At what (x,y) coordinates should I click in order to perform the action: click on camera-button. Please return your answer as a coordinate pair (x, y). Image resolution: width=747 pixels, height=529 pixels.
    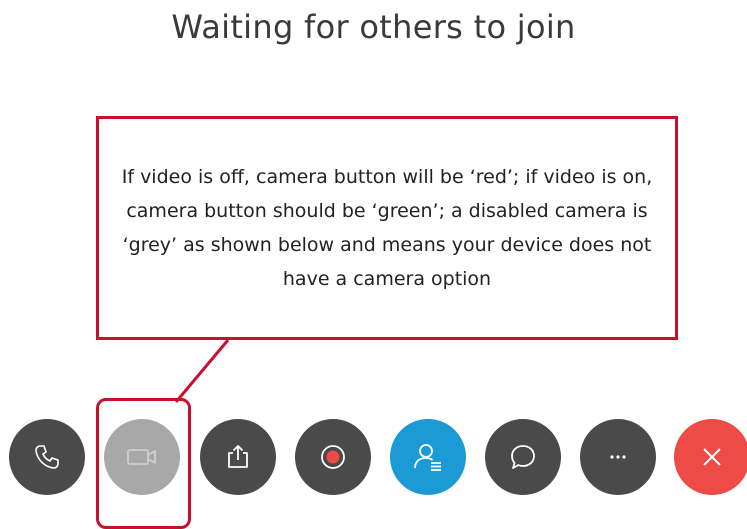
    Looking at the image, I should click on (142, 457).